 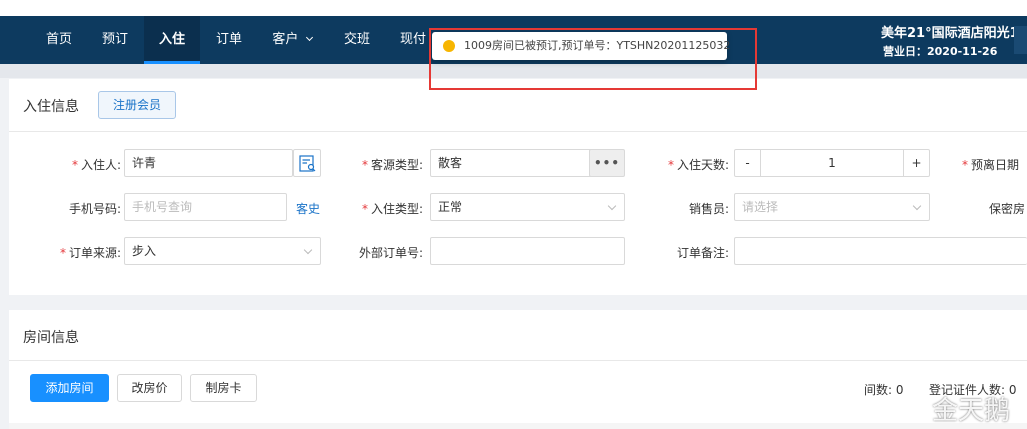 I want to click on hotel-name: 美年21°国际酒店阳光100店, so click(x=954, y=33).